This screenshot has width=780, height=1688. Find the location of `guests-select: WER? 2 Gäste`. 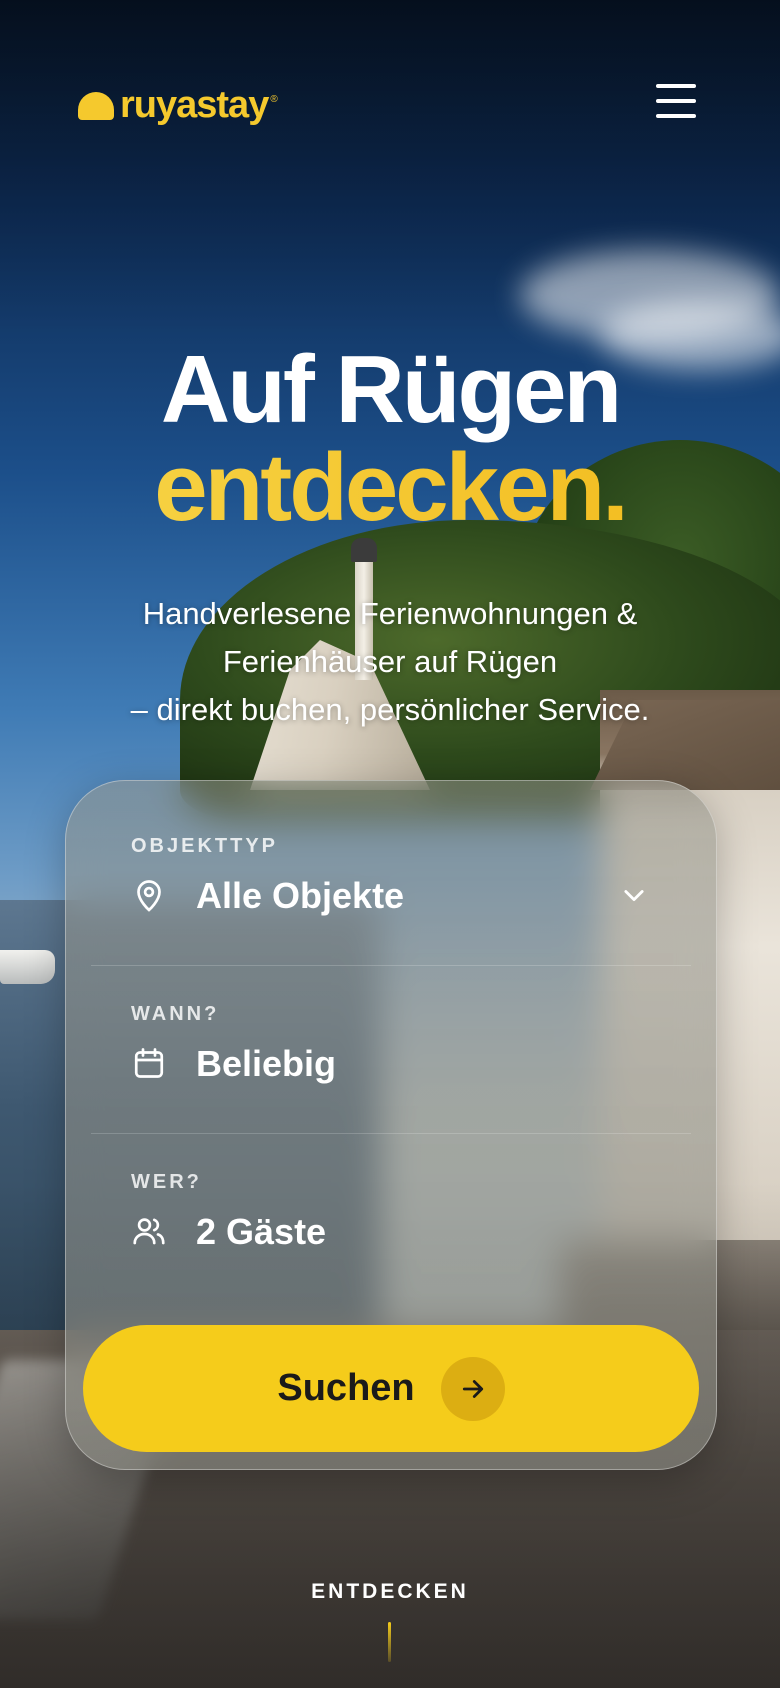

guests-select: WER? 2 Gäste is located at coordinates (391, 1201).